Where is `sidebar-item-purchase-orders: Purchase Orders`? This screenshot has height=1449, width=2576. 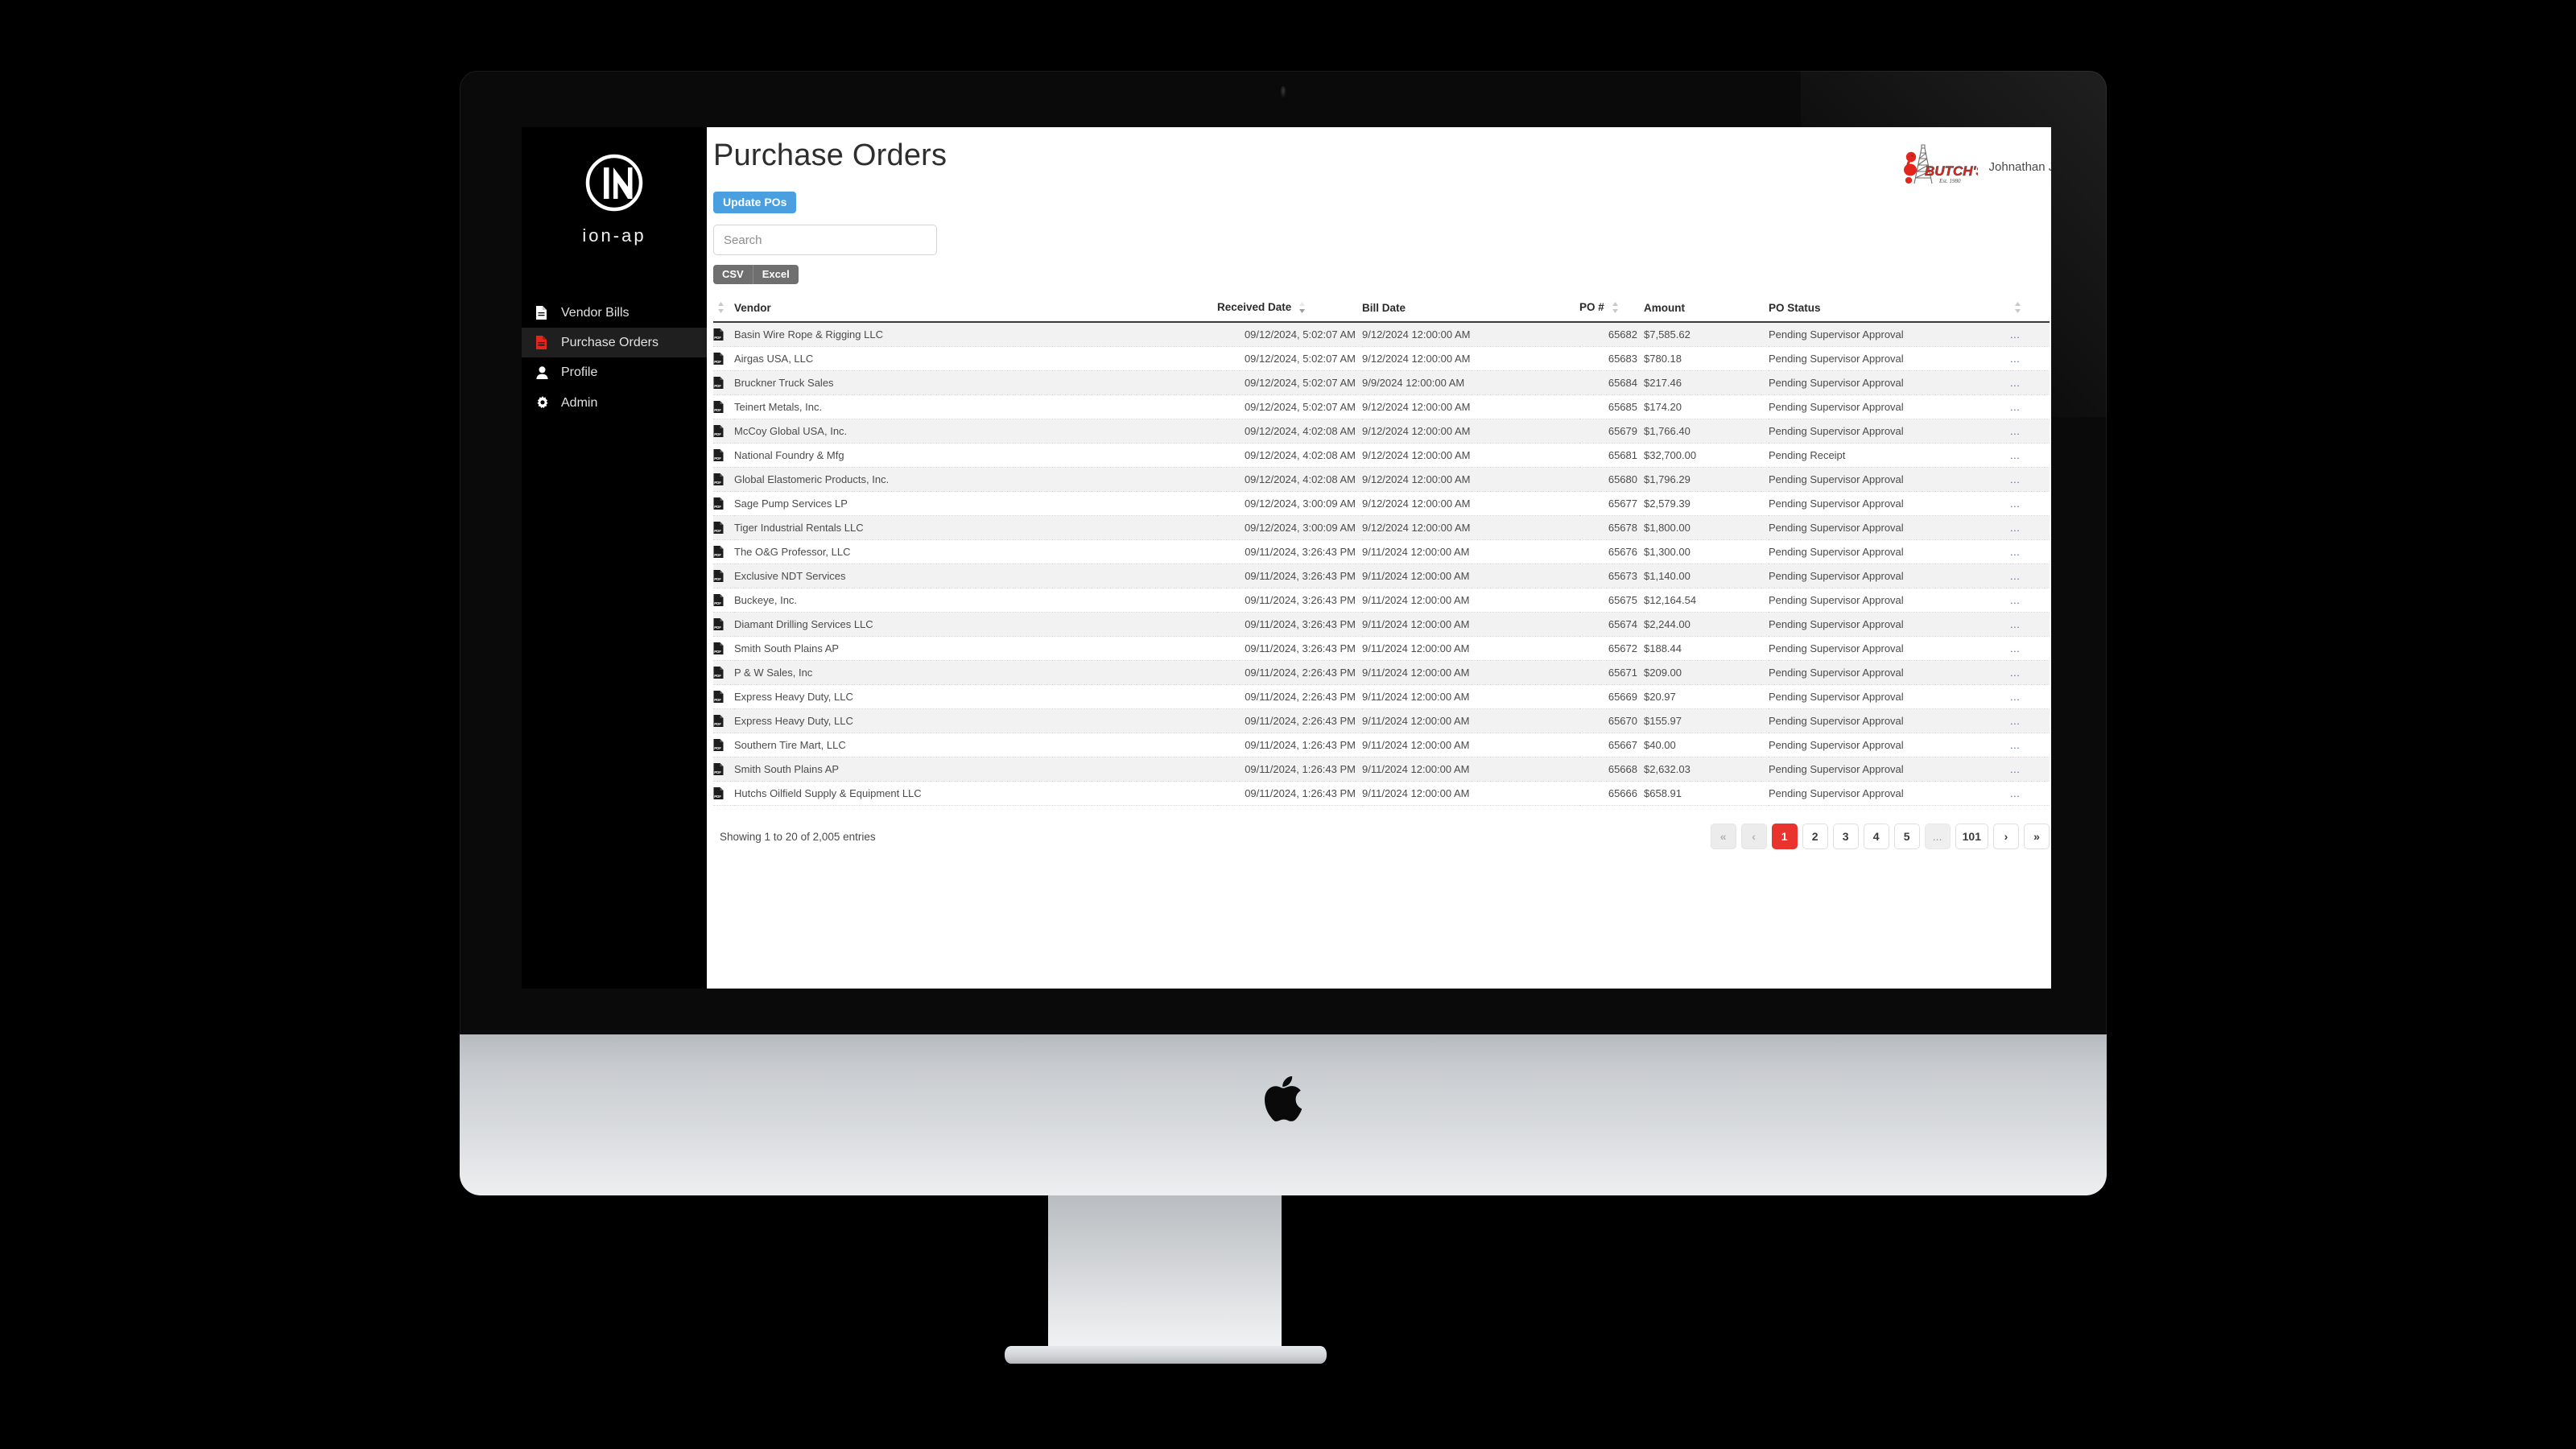
sidebar-item-purchase-orders: Purchase Orders is located at coordinates (614, 343).